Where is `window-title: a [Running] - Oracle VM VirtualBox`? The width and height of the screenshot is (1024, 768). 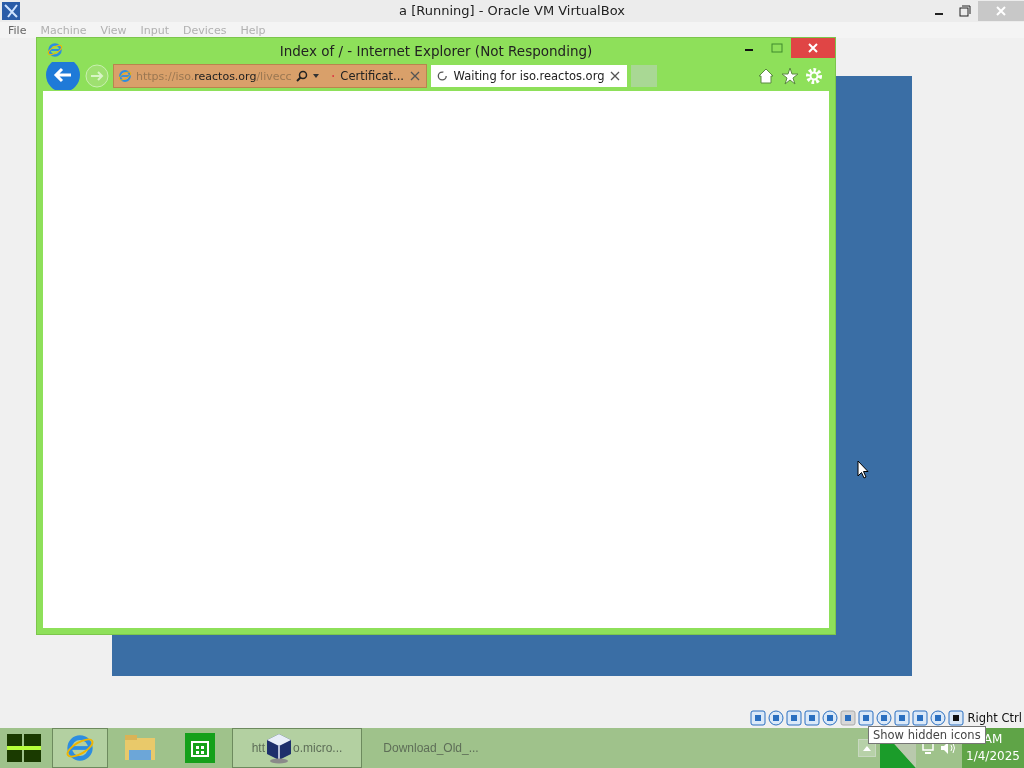 window-title: a [Running] - Oracle VM VirtualBox is located at coordinates (512, 10).